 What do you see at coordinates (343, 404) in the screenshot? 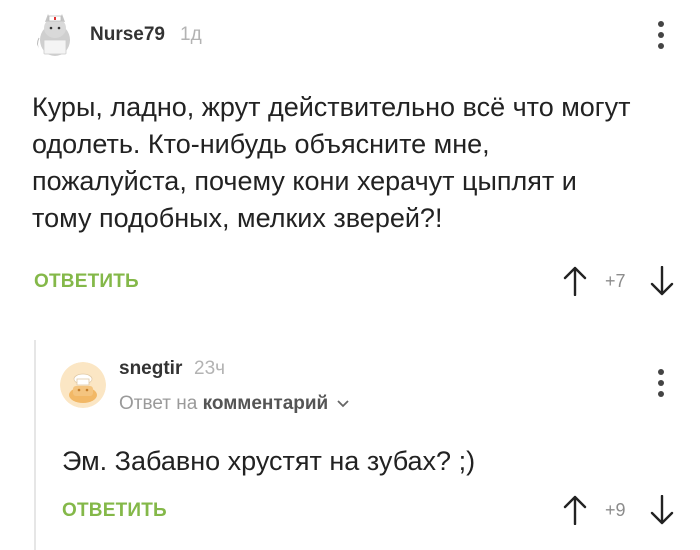
I see `chevron-down-icon` at bounding box center [343, 404].